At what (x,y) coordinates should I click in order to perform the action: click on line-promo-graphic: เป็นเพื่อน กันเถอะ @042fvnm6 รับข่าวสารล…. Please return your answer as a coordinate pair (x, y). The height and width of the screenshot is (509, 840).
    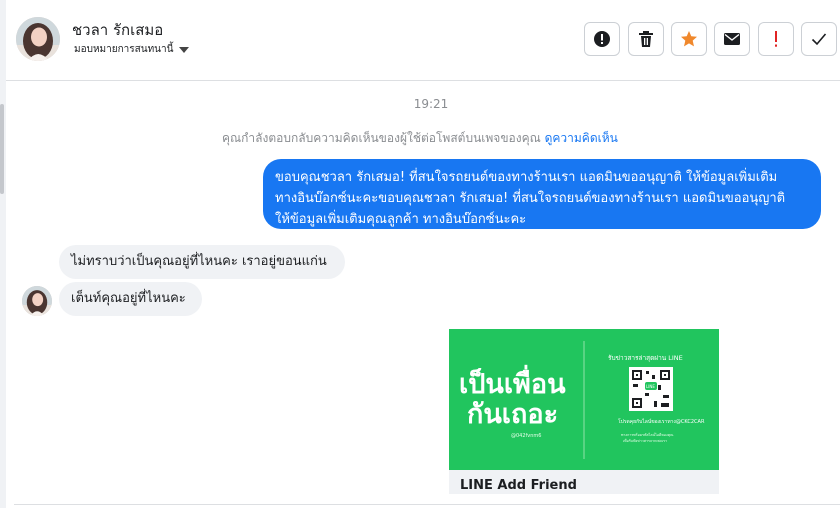
    Looking at the image, I should click on (584, 399).